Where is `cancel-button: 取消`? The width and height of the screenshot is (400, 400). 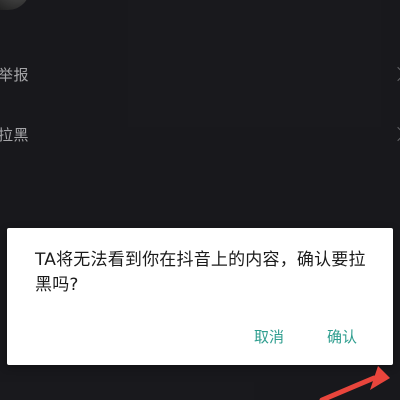
cancel-button: 取消 is located at coordinates (269, 336).